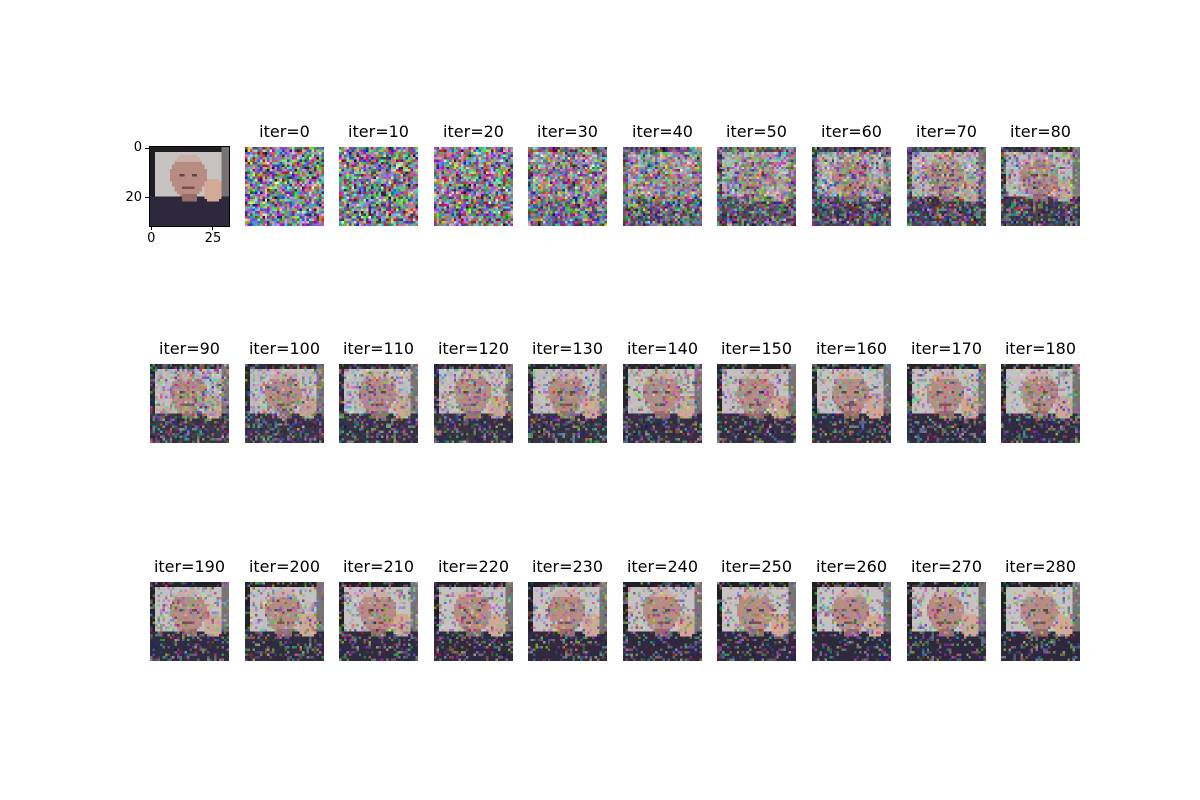 The width and height of the screenshot is (1200, 800). Describe the element at coordinates (137, 148) in the screenshot. I see `y-tick-label: 0` at that location.